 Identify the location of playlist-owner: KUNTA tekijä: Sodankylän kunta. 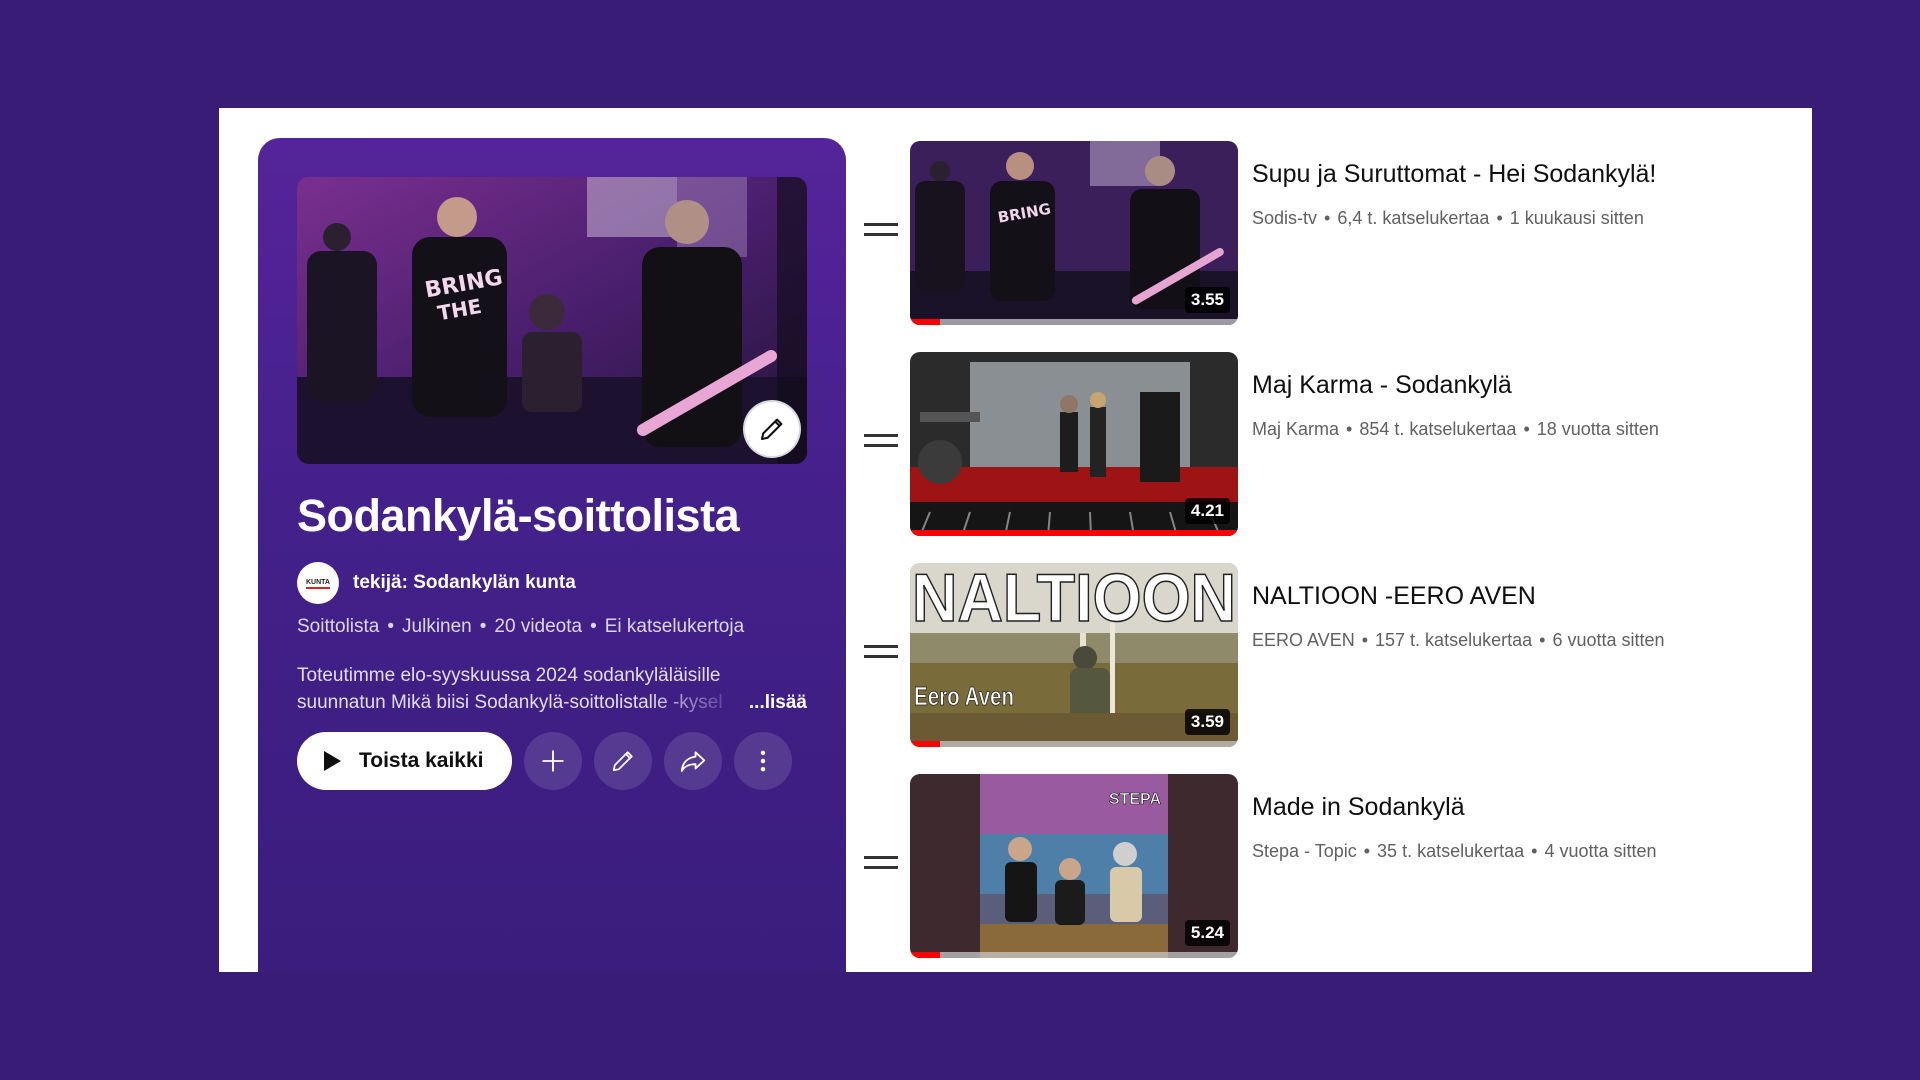
(436, 583).